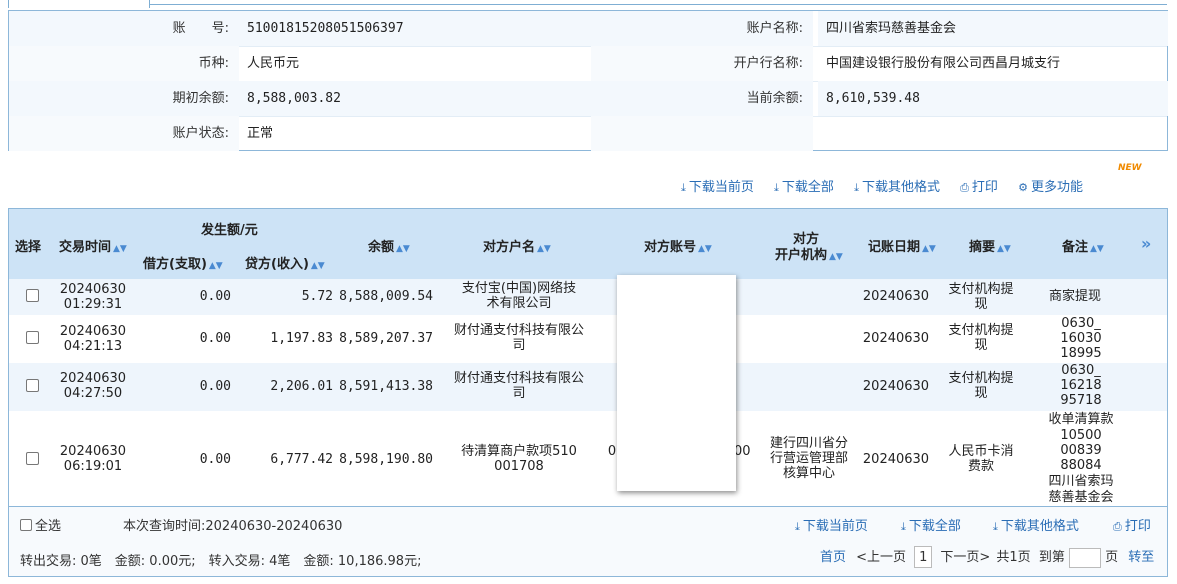 The image size is (1177, 584). Describe the element at coordinates (721, 187) in the screenshot. I see `download-page-label: 下载当前页` at that location.